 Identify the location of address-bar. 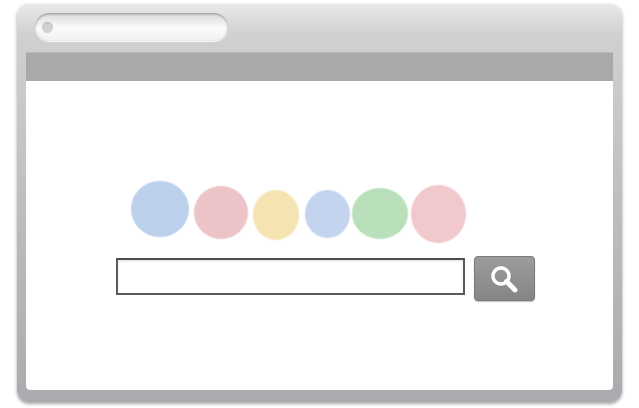
(131, 27).